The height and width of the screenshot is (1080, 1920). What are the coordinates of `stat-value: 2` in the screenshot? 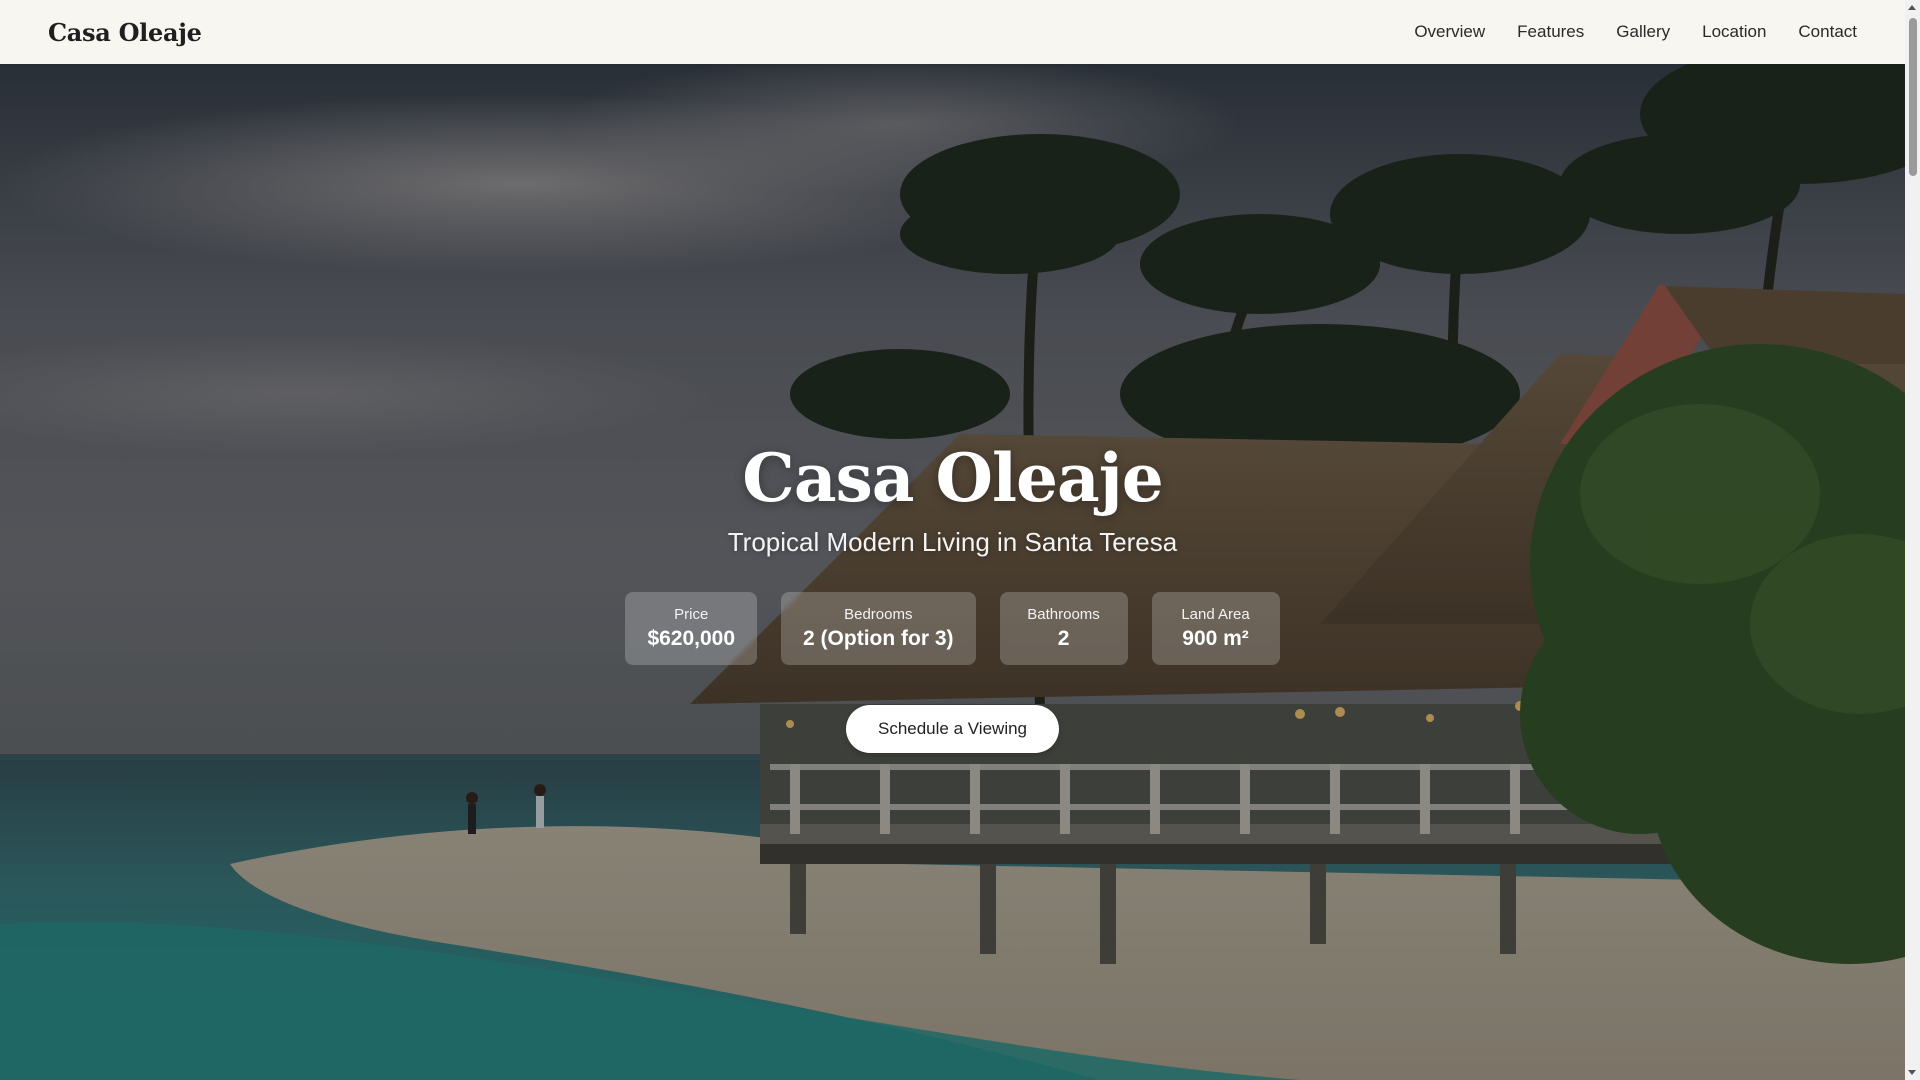 It's located at (1063, 639).